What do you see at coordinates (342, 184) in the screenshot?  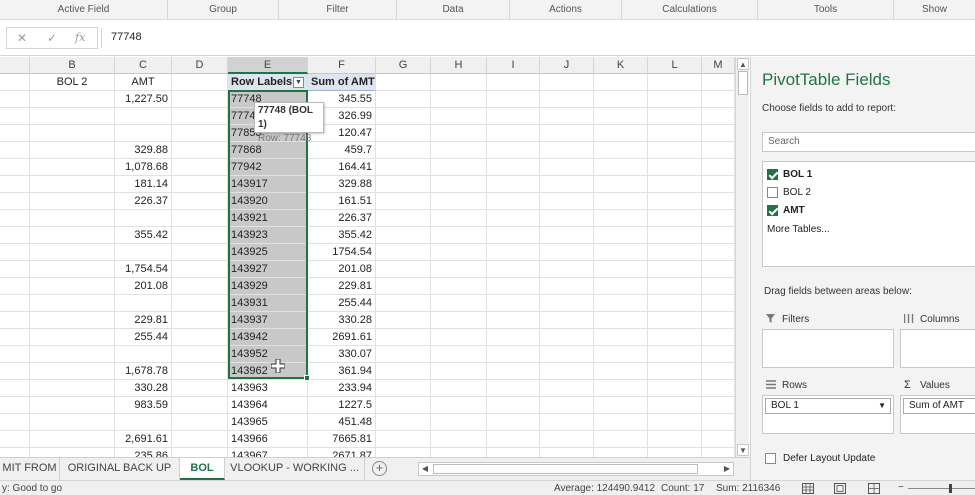 I see `cell: 329.88` at bounding box center [342, 184].